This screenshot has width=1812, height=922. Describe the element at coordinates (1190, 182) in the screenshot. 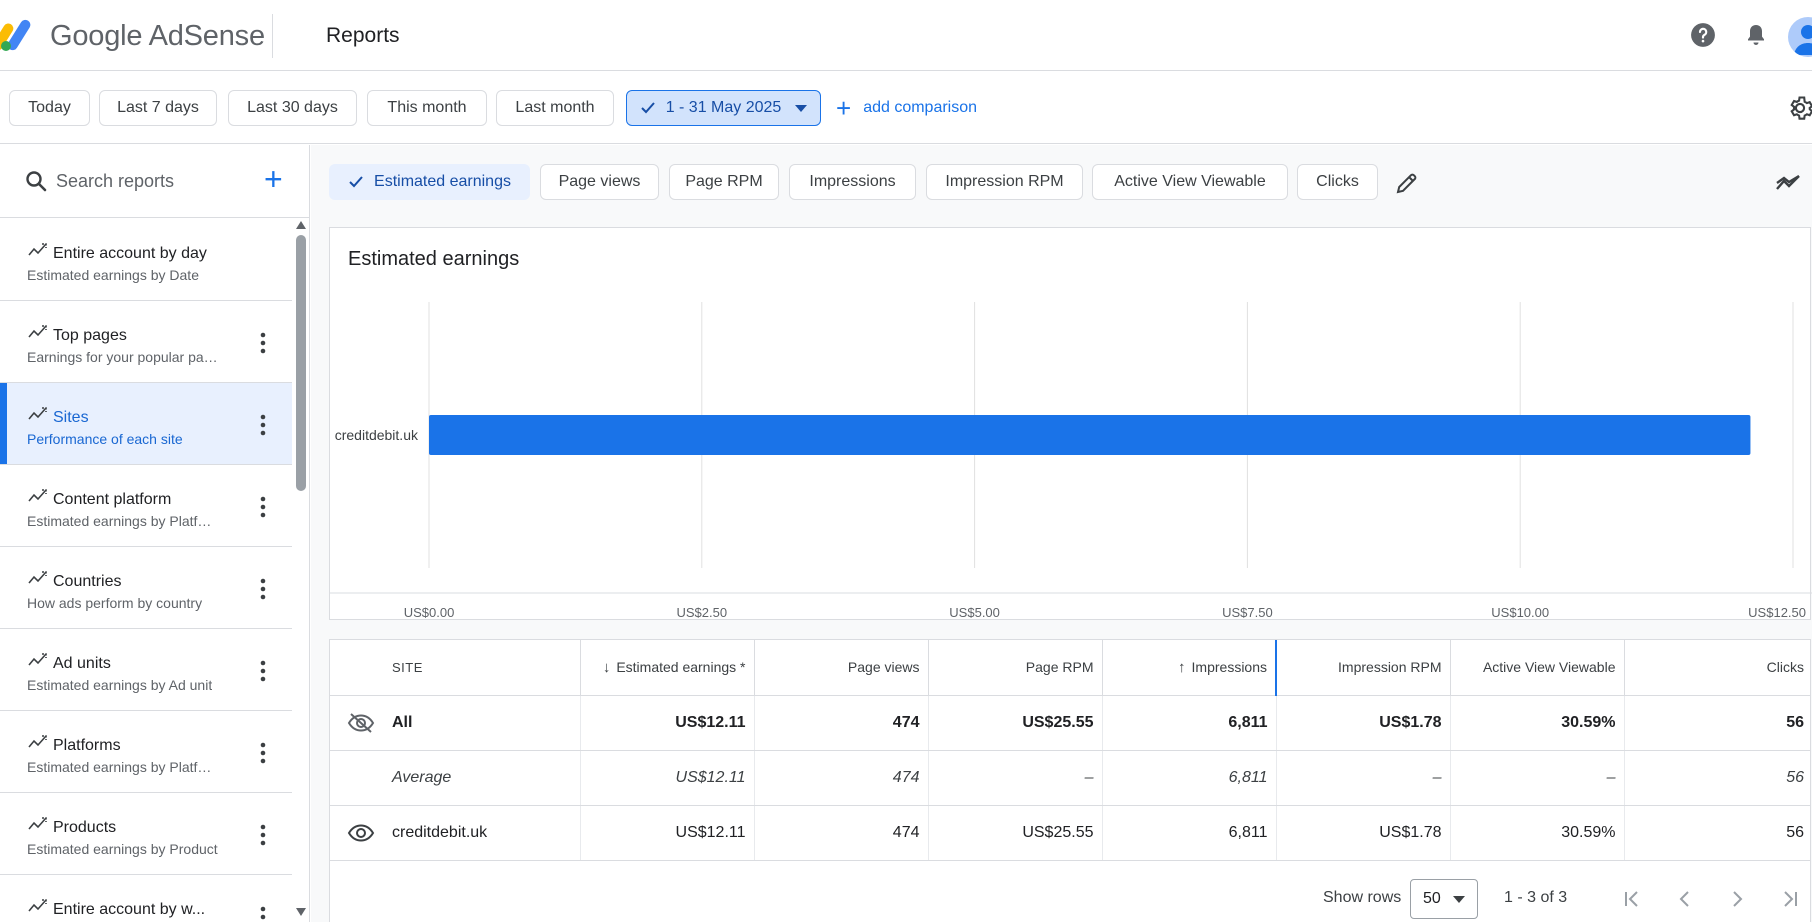

I see `metric-chip-active-view-viewable: Active View Viewable` at that location.